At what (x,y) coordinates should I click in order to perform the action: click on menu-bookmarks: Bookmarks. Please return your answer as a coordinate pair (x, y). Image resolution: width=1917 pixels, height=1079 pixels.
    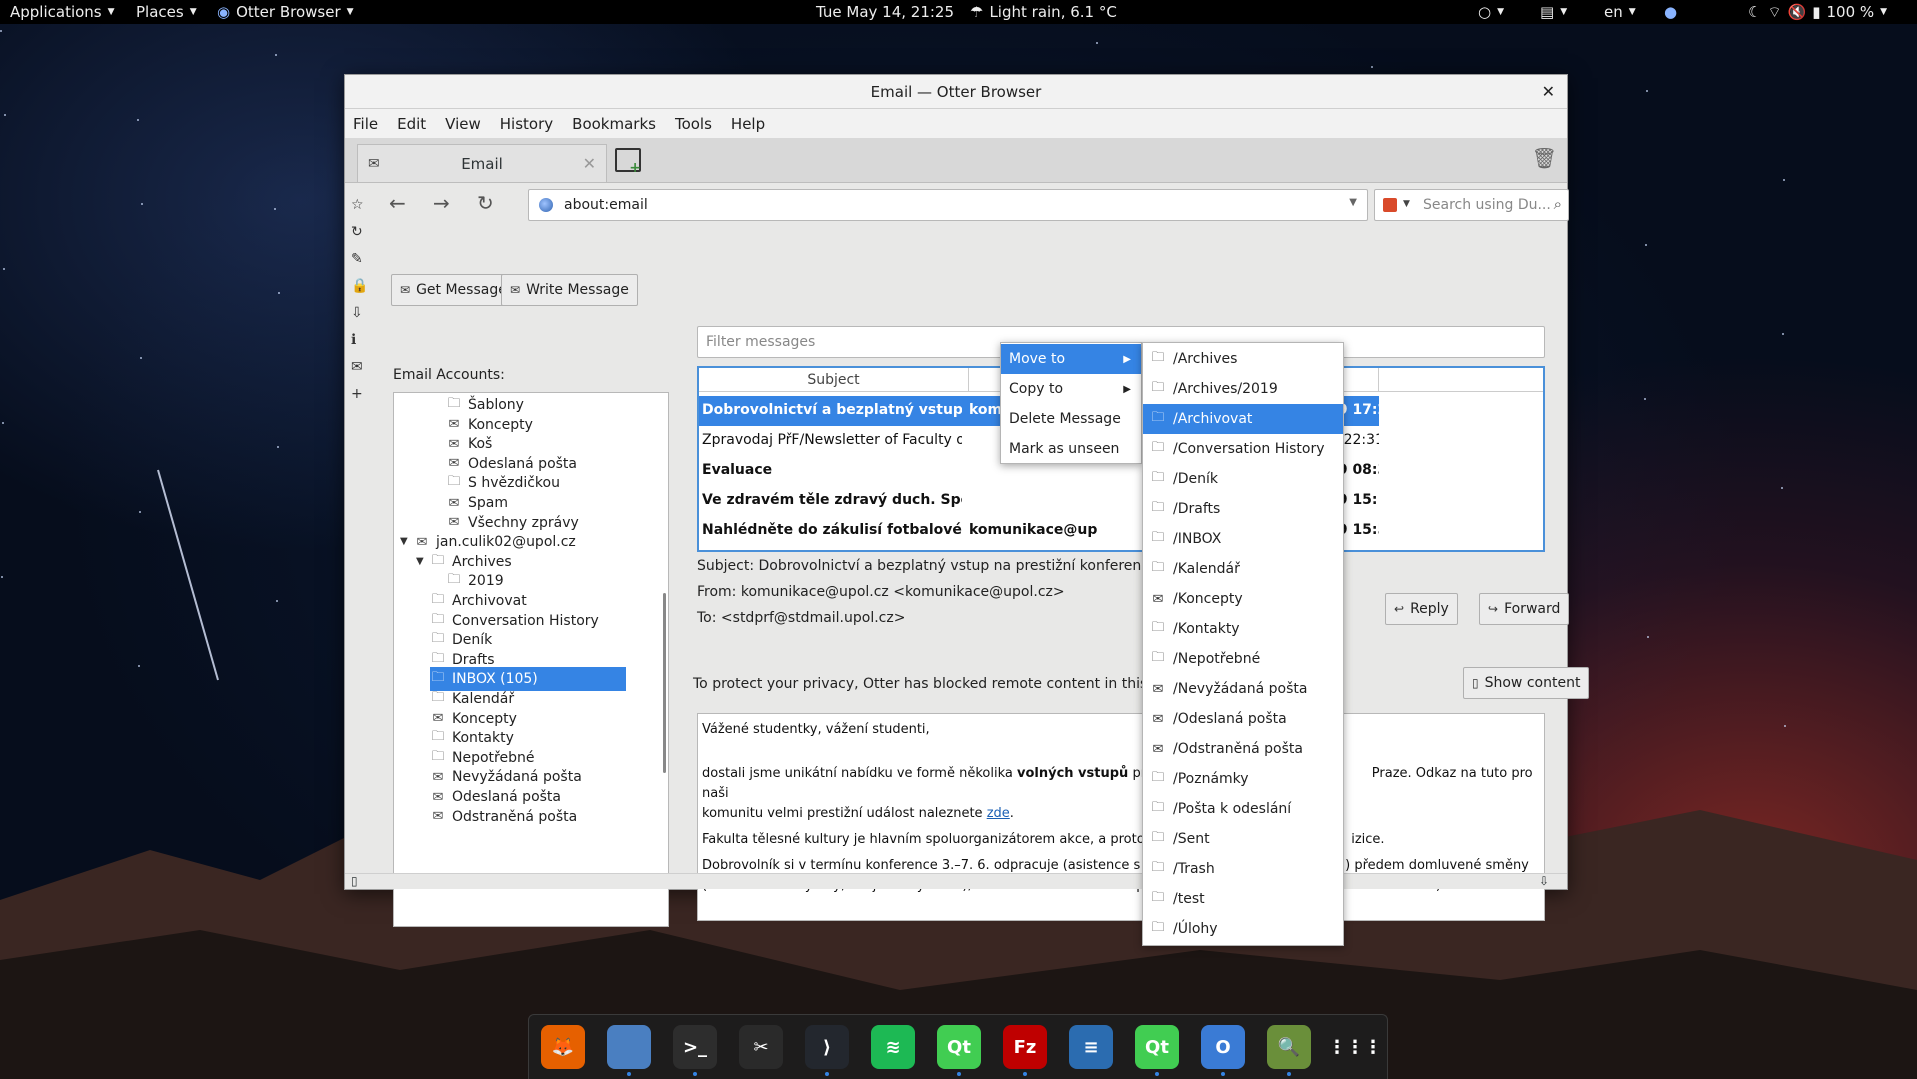
    Looking at the image, I should click on (614, 124).